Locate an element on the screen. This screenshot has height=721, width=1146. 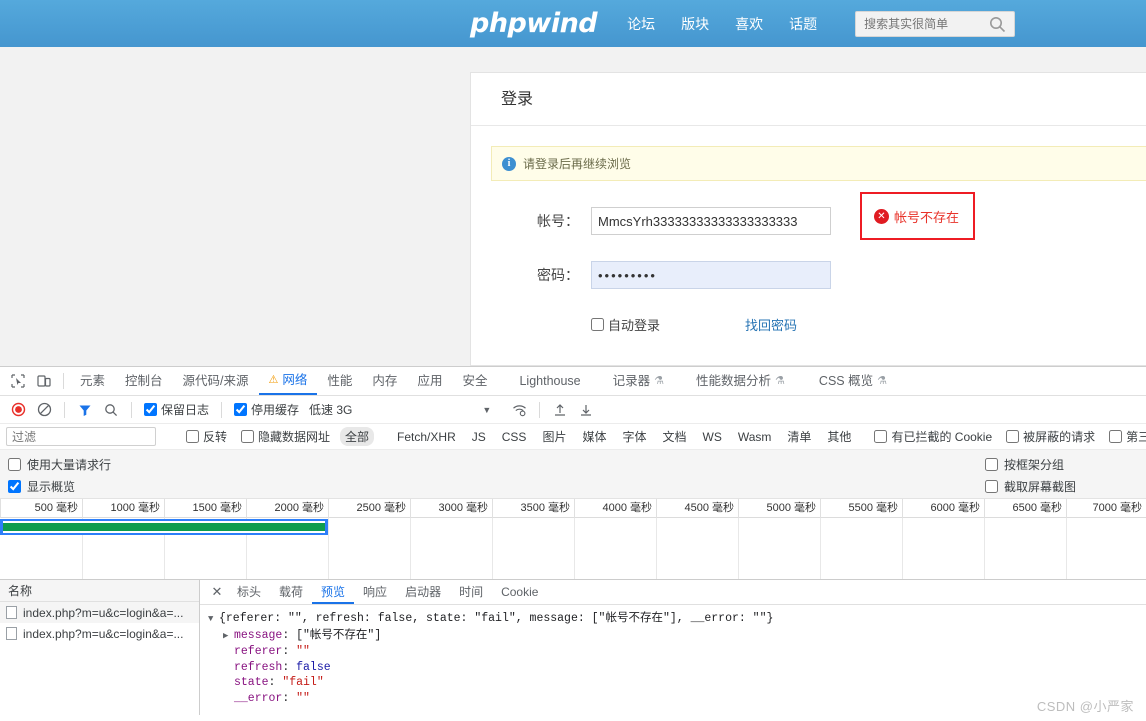
filter-type-js: JS is located at coordinates (479, 437).